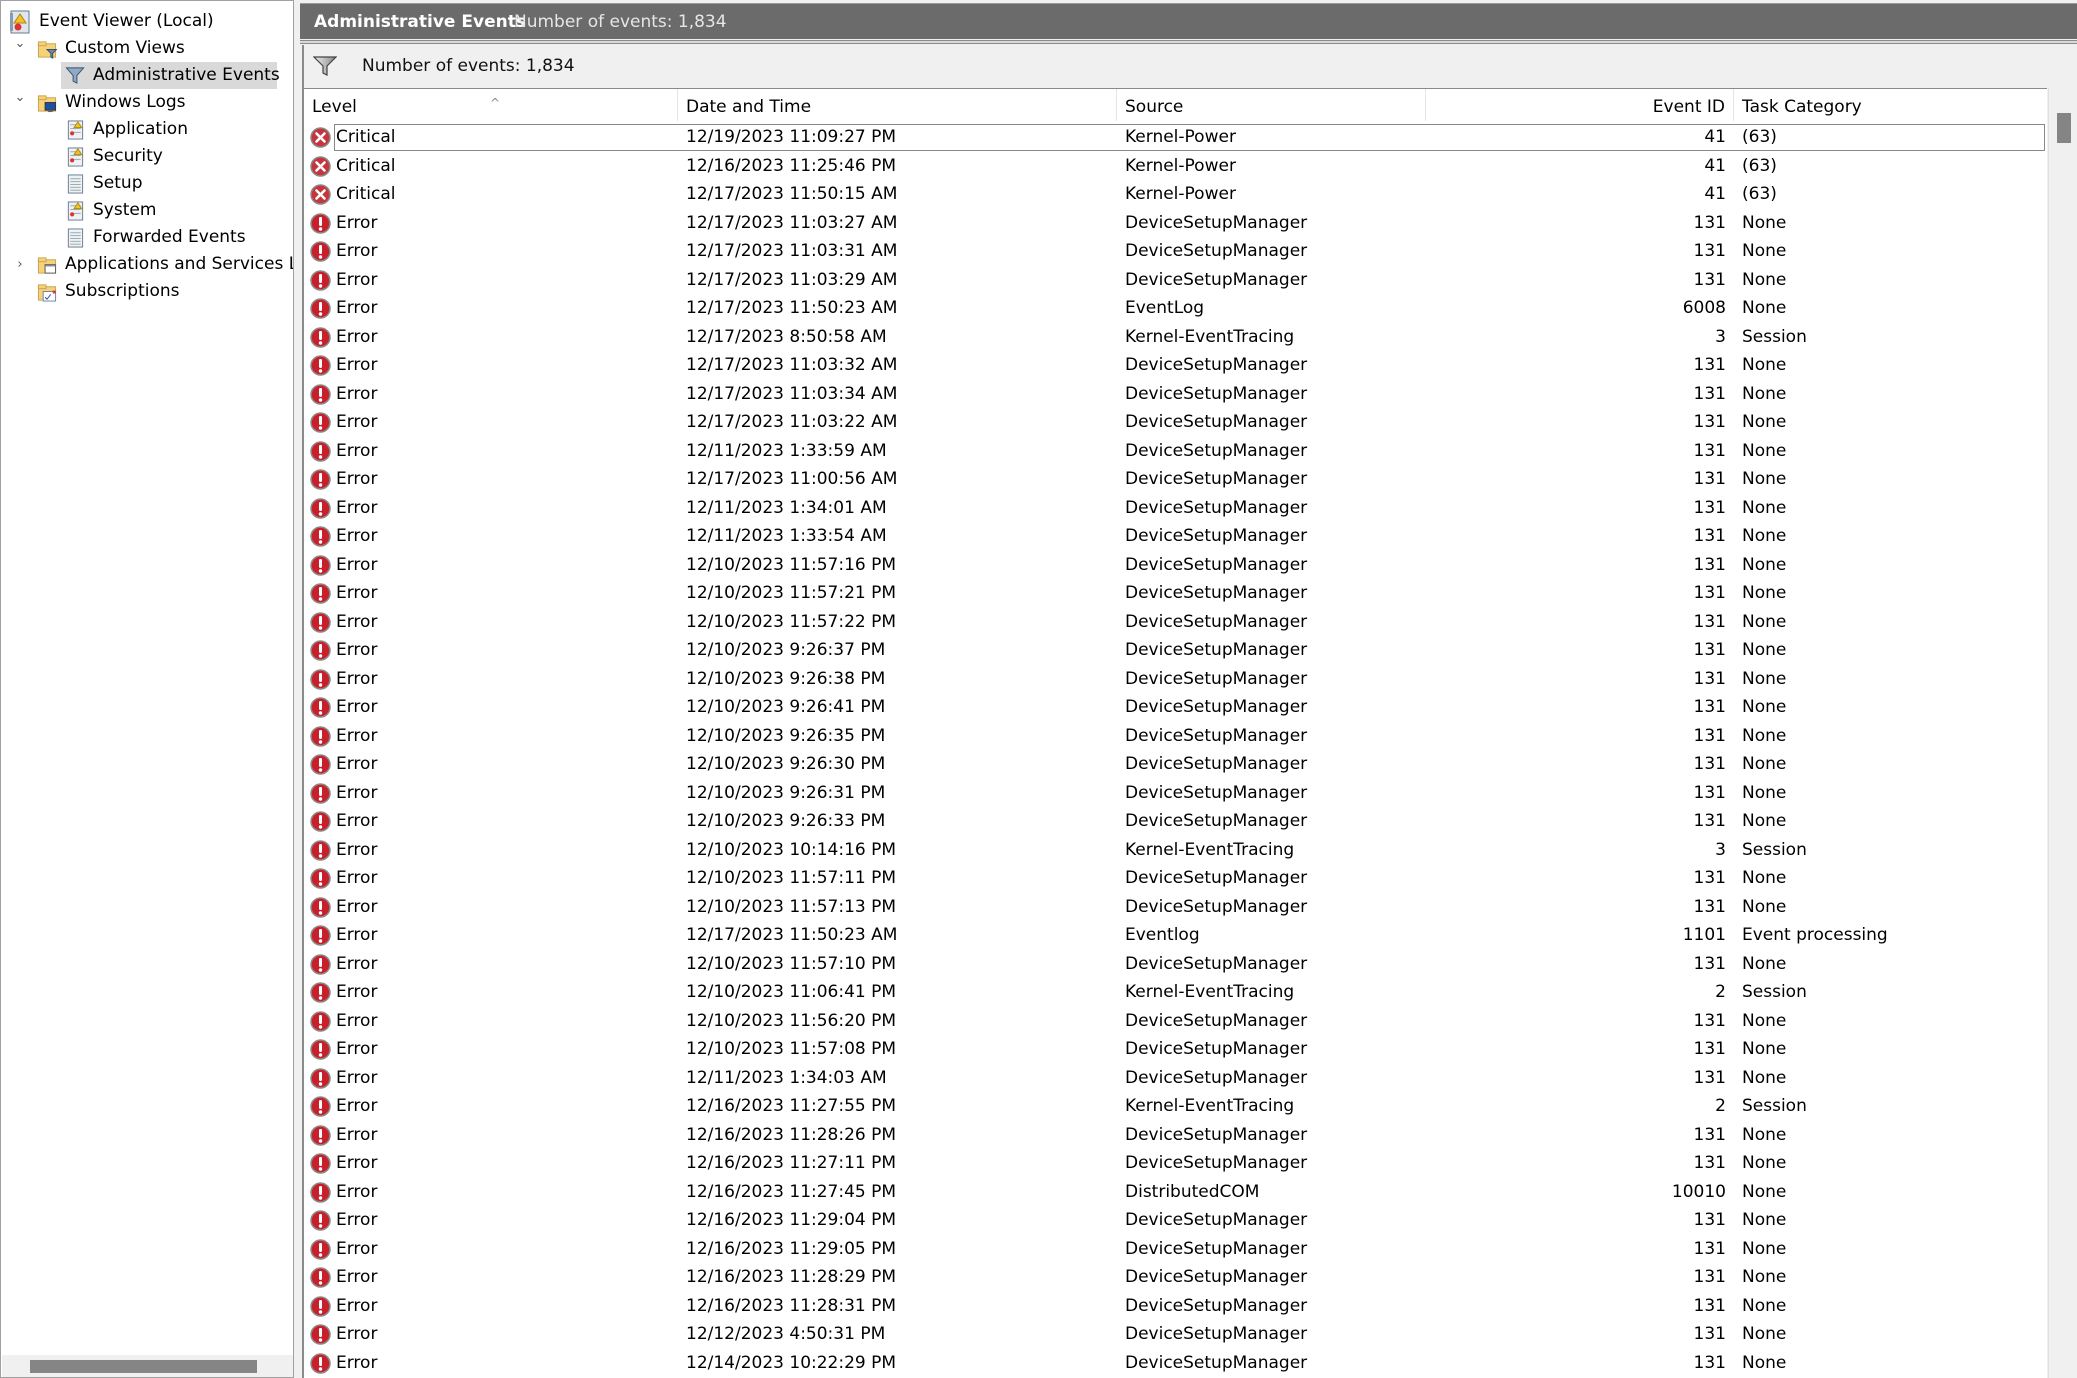 This screenshot has width=2077, height=1378. Describe the element at coordinates (792, 393) in the screenshot. I see `cell-date-time: 12/17/2023 11:03:34 AM` at that location.